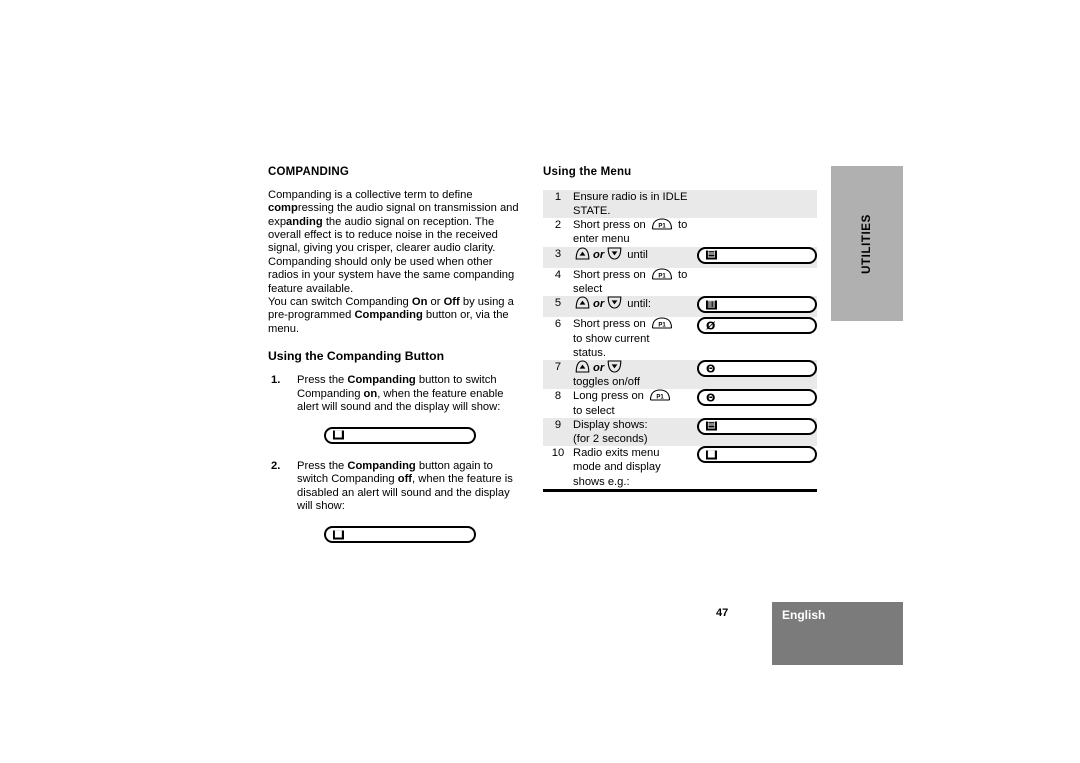 Image resolution: width=1080 pixels, height=763 pixels. Describe the element at coordinates (309, 172) in the screenshot. I see `section-title-companding: COMPANDING` at that location.